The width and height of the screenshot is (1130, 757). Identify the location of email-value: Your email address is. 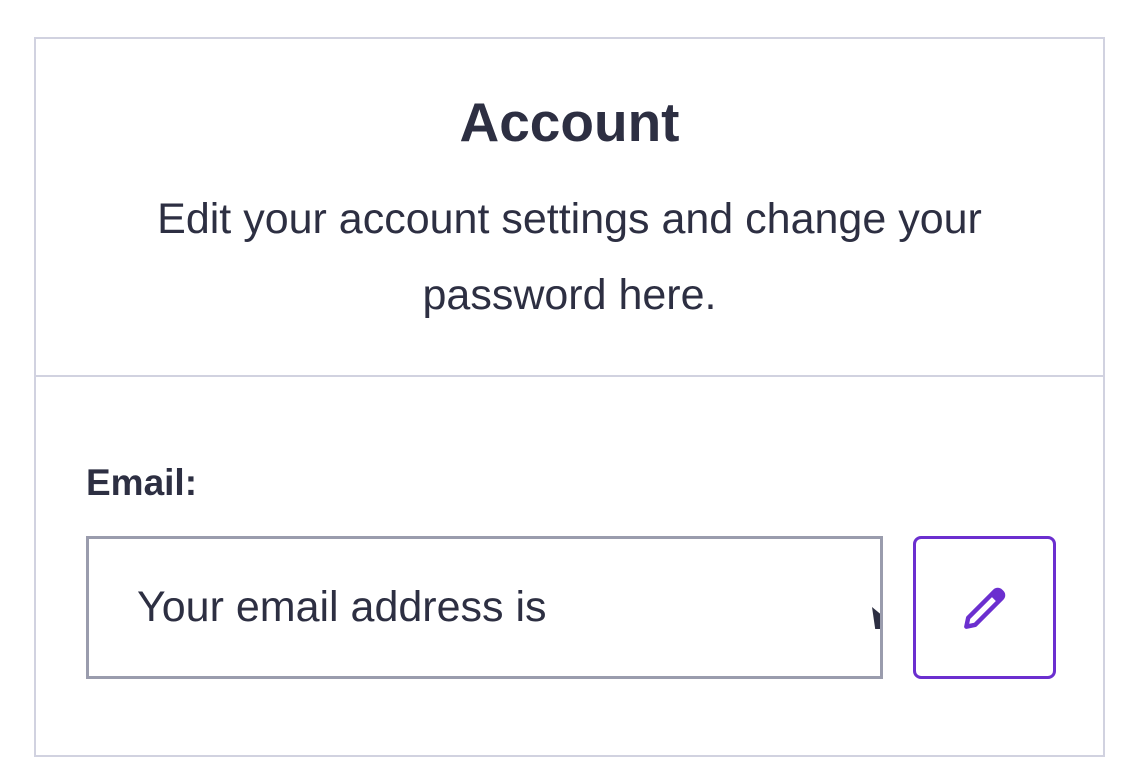
(342, 607).